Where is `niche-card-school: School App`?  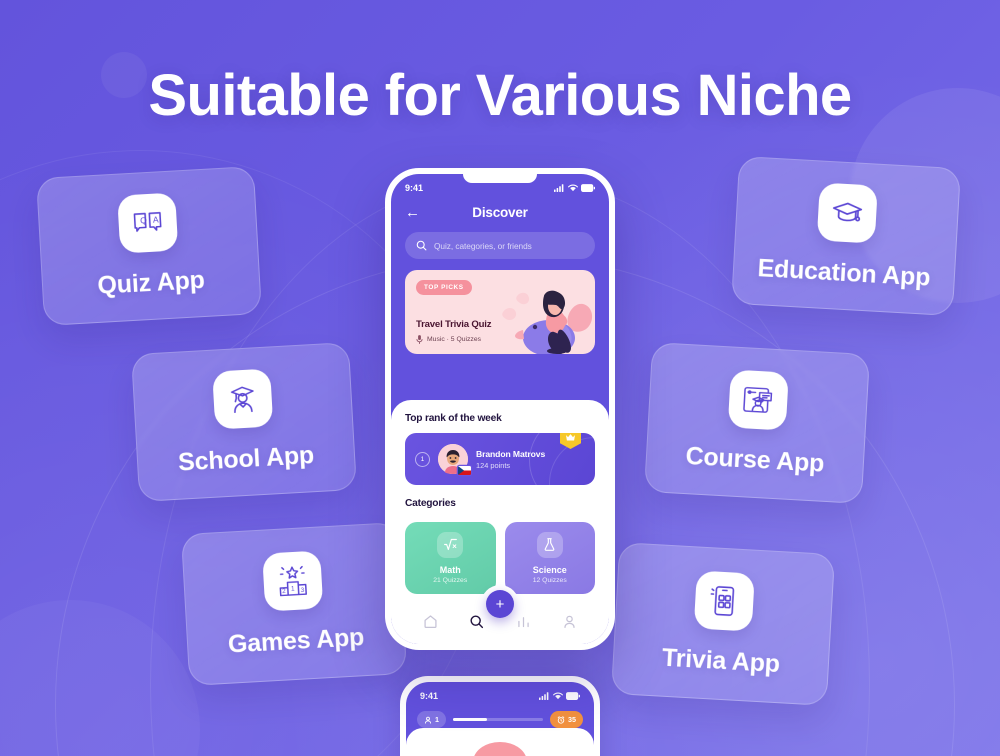 niche-card-school: School App is located at coordinates (244, 422).